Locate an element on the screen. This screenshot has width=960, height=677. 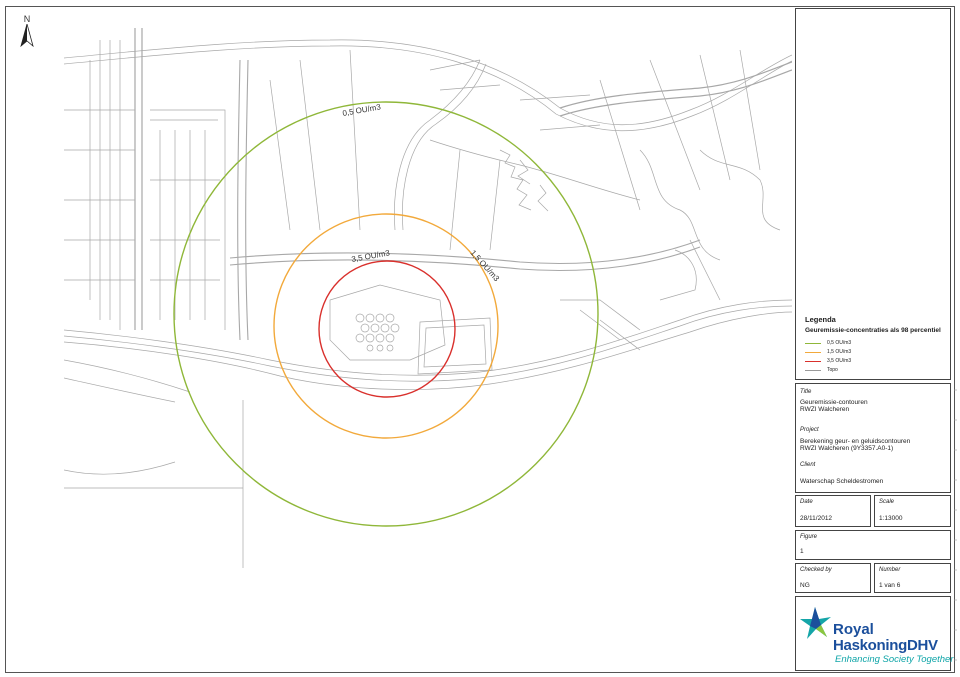
number-label: Number is located at coordinates (890, 570).